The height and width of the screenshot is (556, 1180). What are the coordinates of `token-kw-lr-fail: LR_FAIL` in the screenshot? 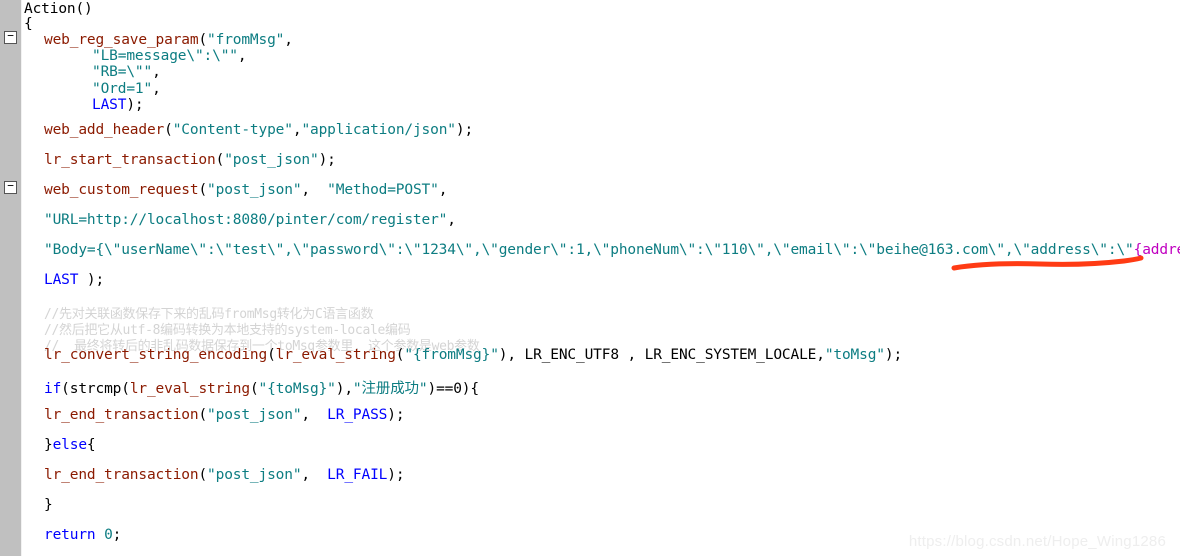 It's located at (357, 475).